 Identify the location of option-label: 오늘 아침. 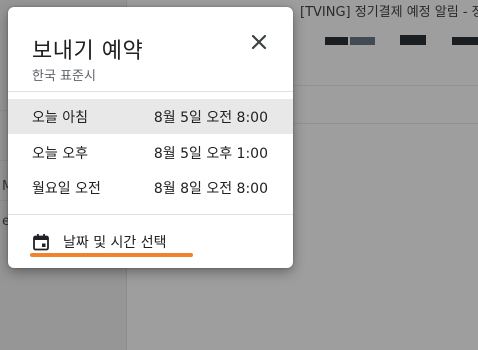
(60, 118).